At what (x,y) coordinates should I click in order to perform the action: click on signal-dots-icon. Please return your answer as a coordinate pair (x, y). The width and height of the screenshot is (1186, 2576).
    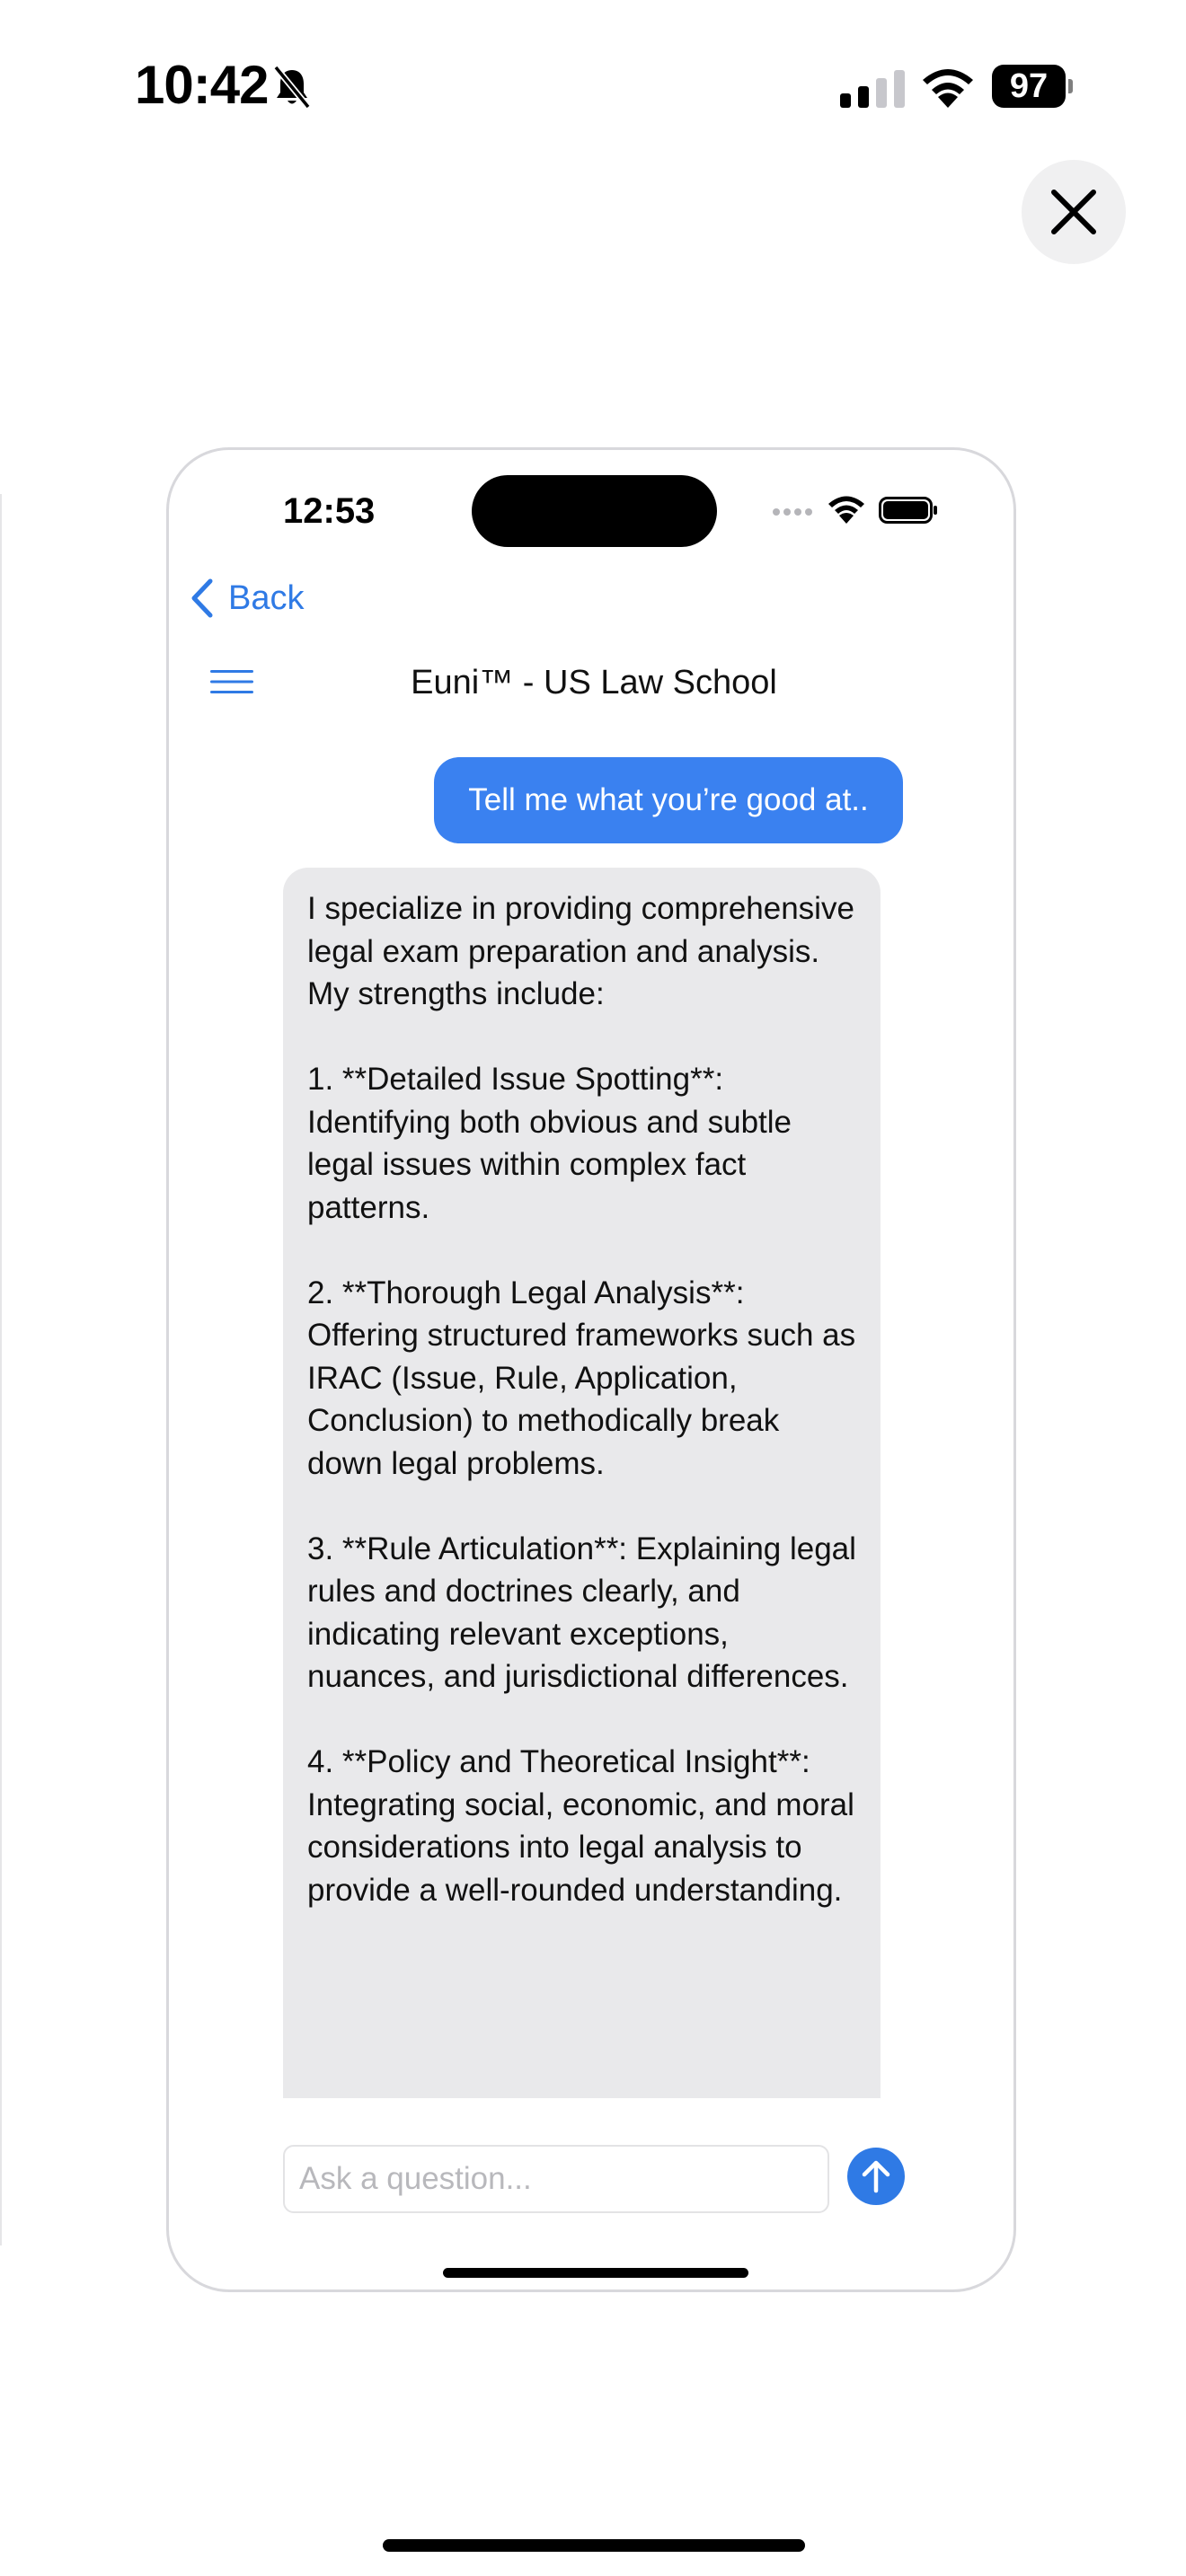
    Looking at the image, I should click on (792, 512).